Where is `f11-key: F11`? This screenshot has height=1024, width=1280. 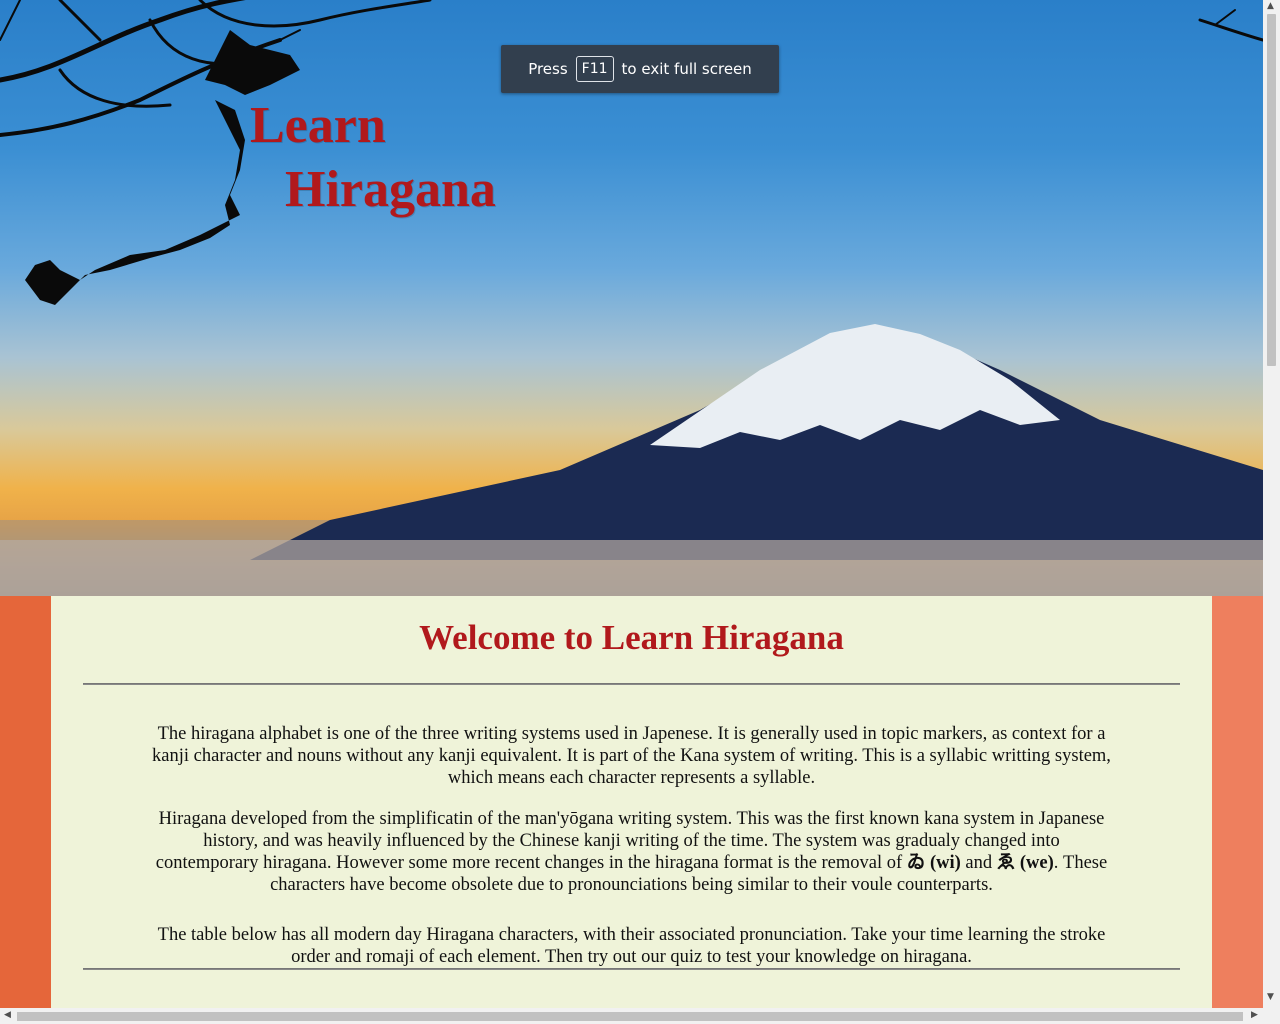
f11-key: F11 is located at coordinates (594, 69).